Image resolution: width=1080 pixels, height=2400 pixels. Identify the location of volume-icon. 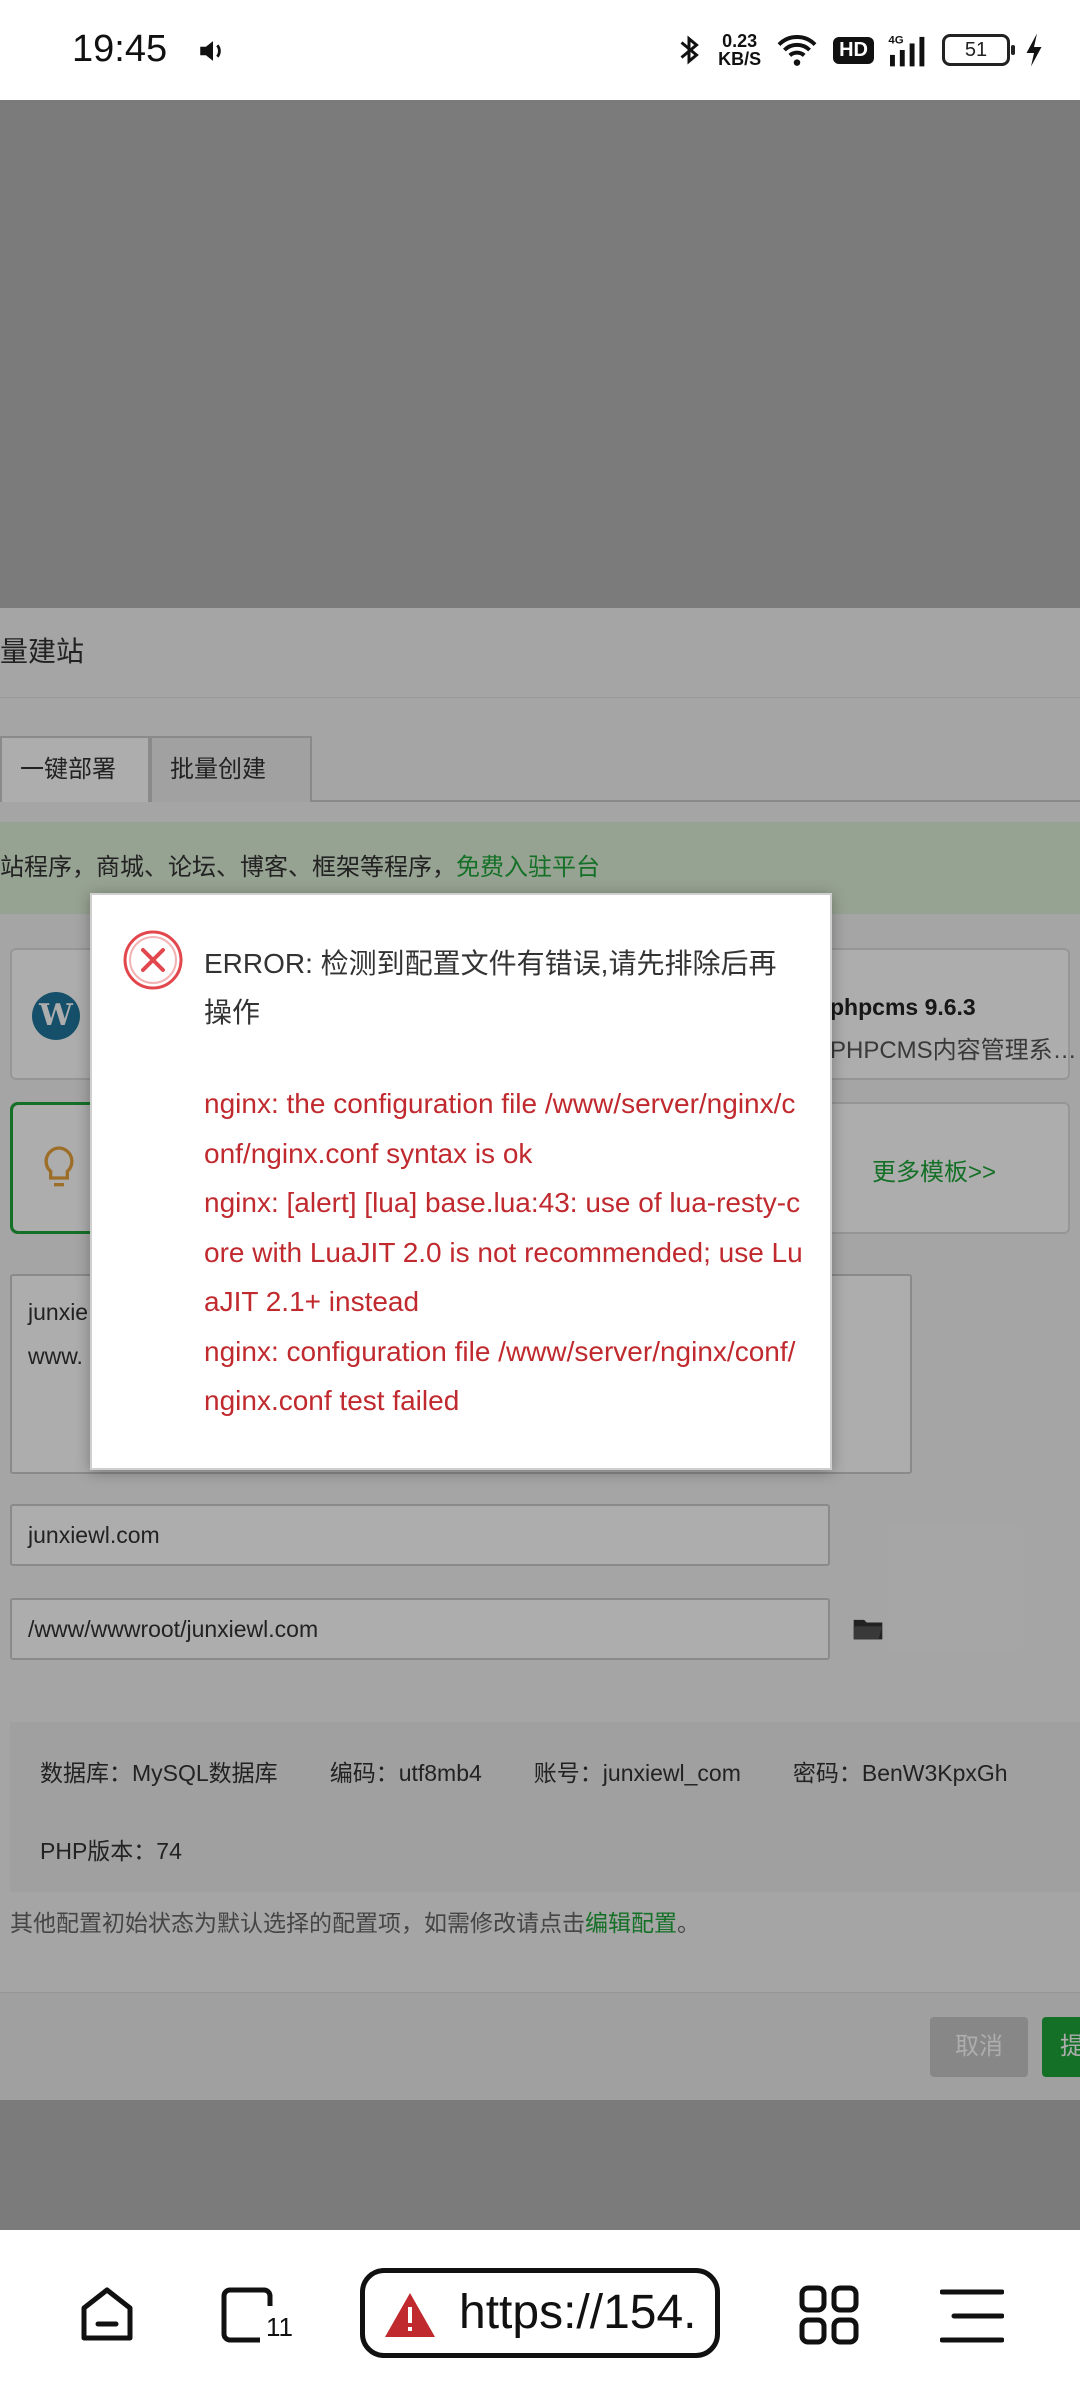
(210, 51).